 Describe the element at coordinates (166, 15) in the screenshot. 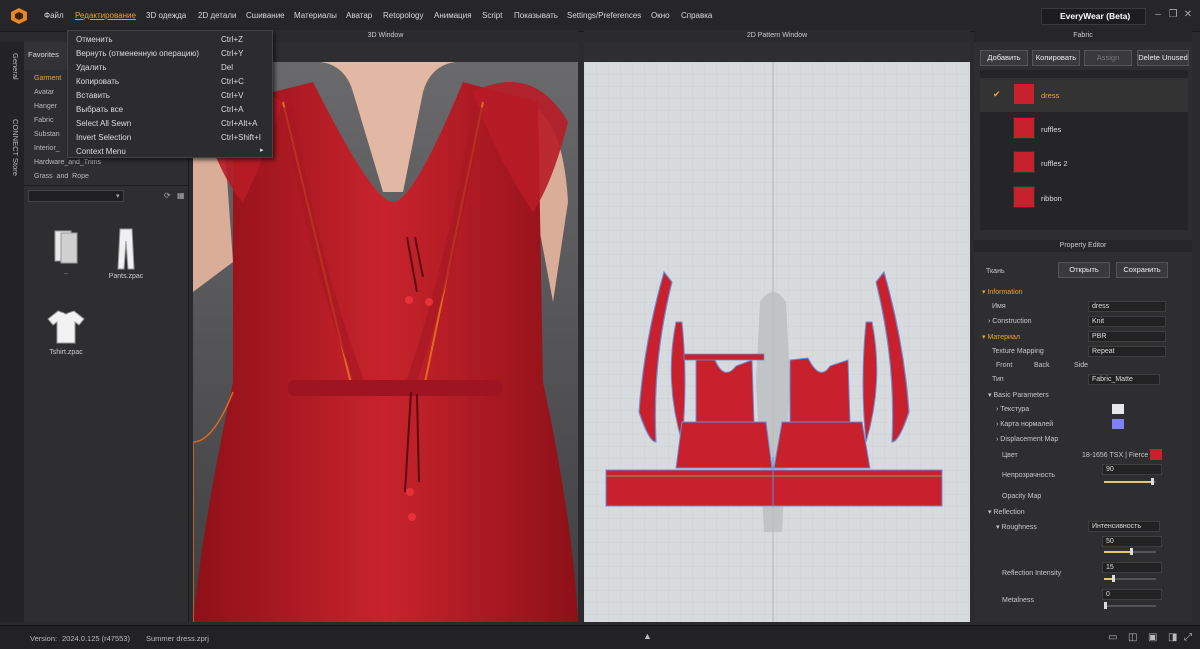

I see `menu-3d-garment: 3D одежда` at that location.